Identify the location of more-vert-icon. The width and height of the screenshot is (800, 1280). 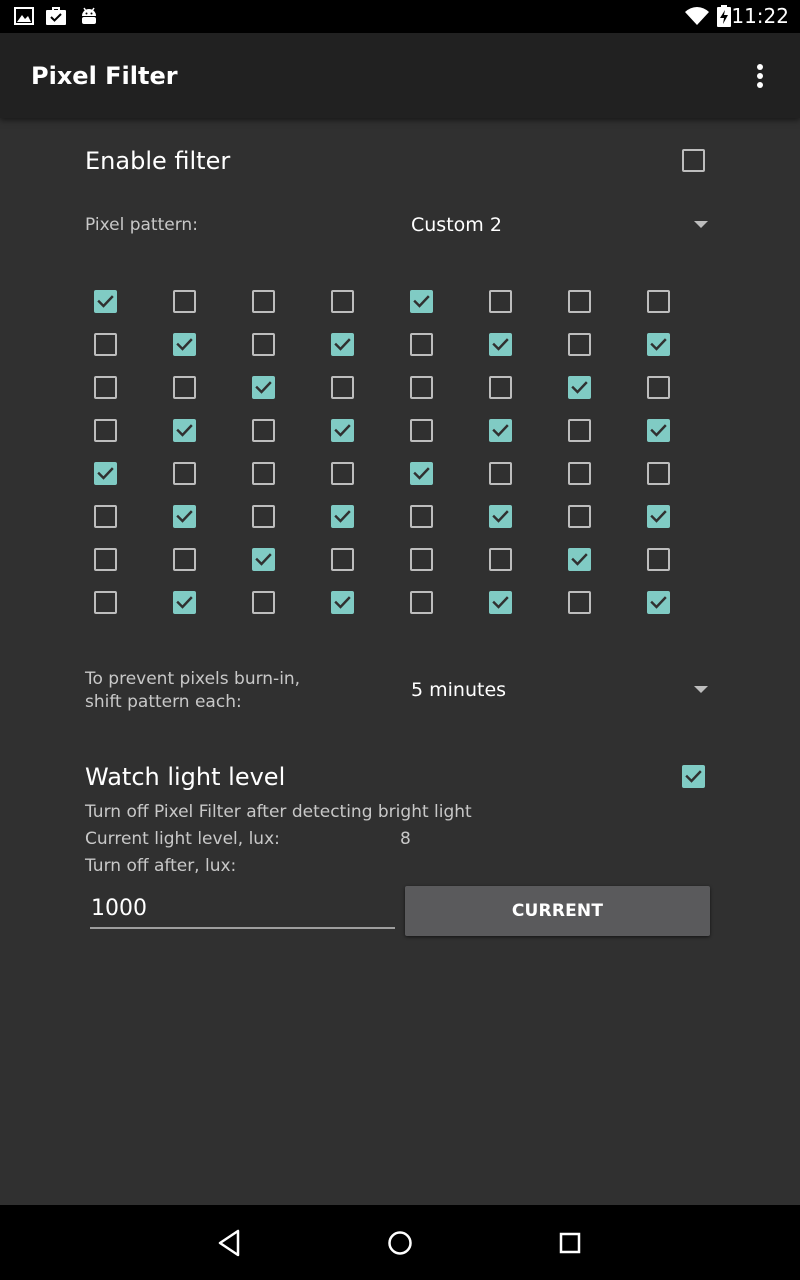
(760, 77).